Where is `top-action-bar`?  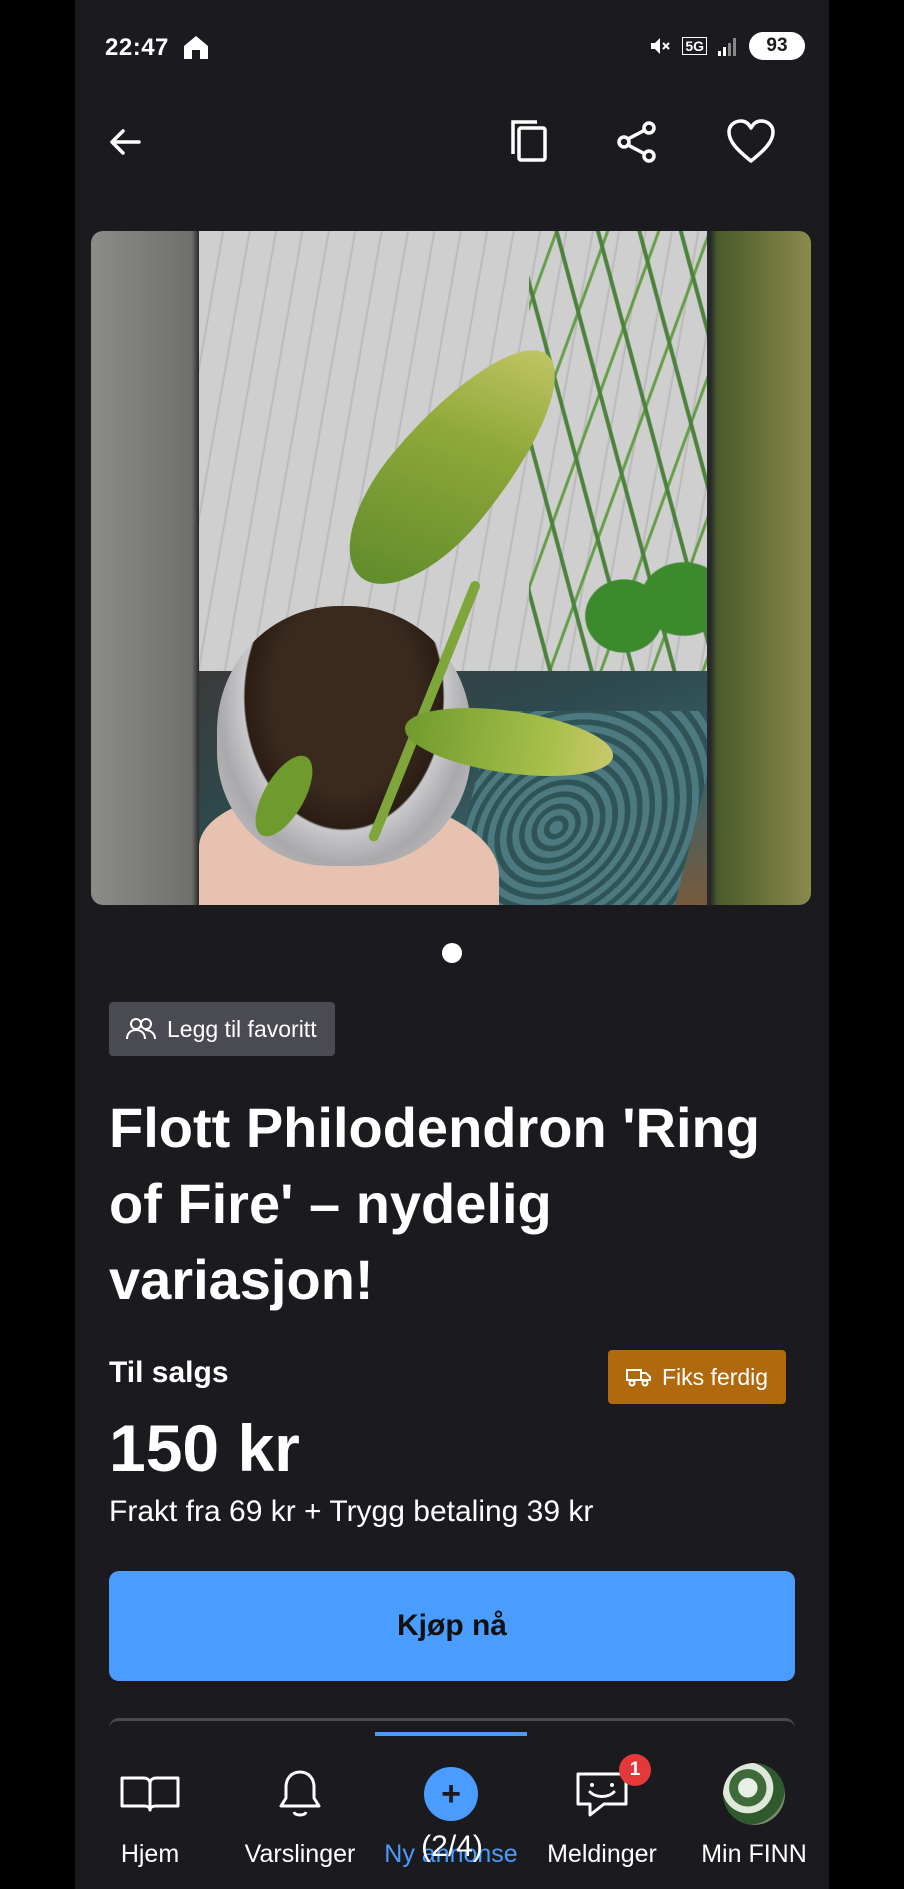
top-action-bar is located at coordinates (452, 145).